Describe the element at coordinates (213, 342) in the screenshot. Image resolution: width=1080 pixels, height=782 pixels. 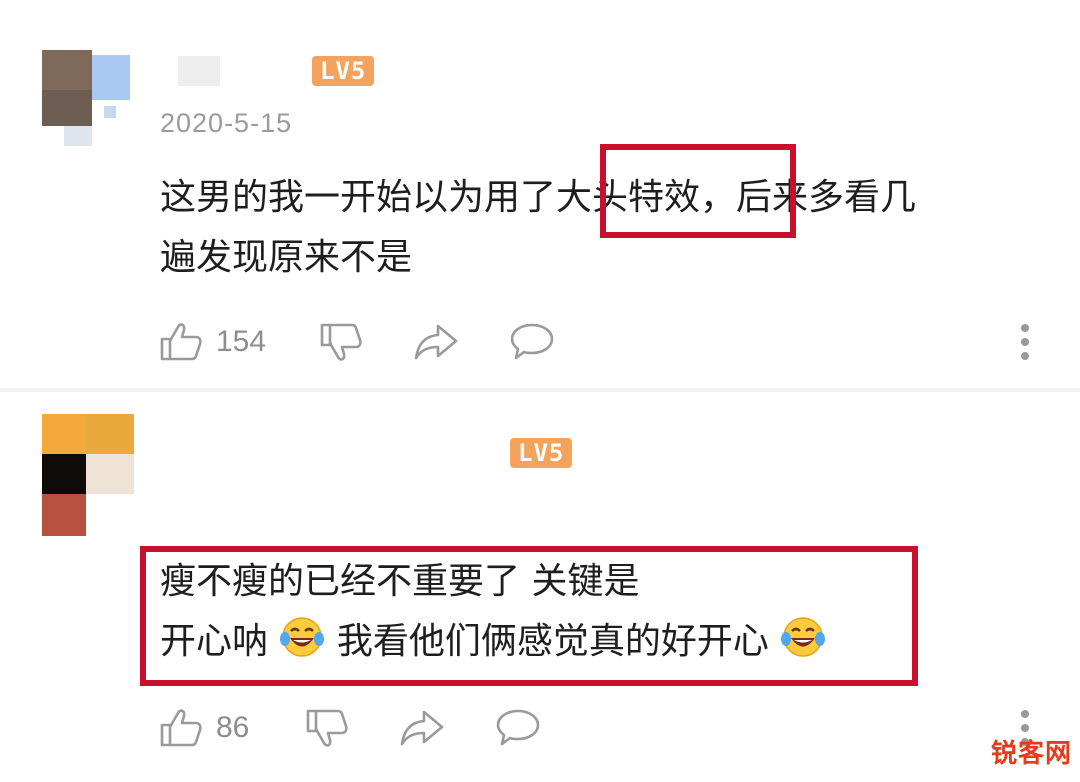
I see `like-button: 154` at that location.